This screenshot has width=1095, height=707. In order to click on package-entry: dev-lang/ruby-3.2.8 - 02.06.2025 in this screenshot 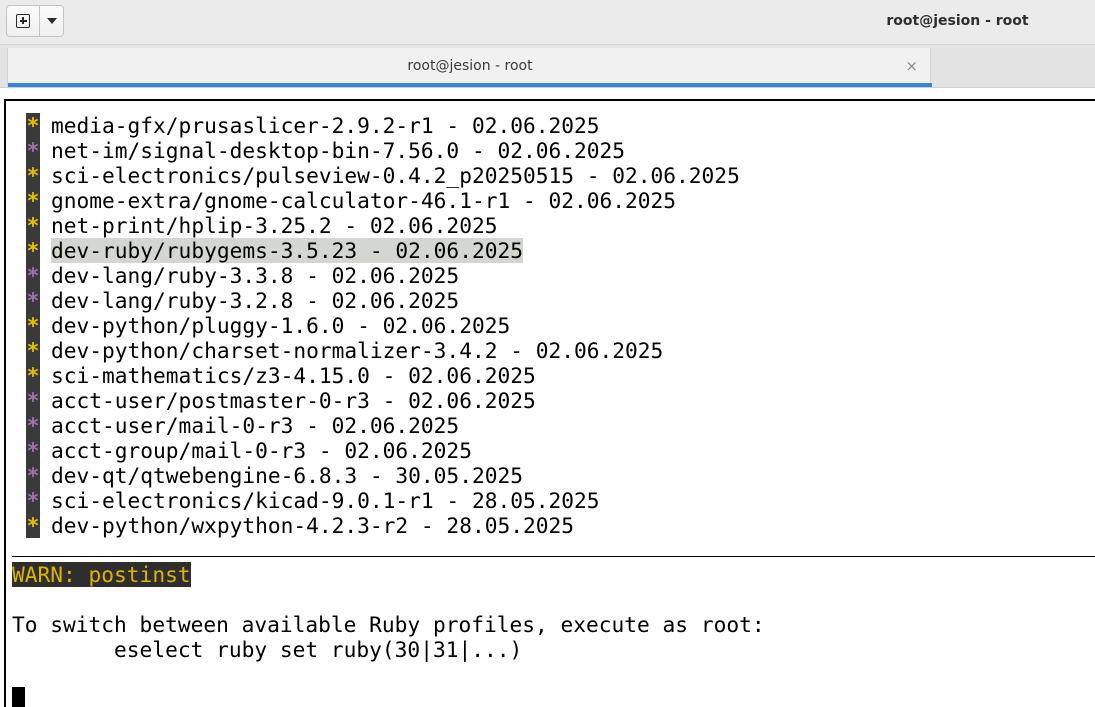, I will do `click(255, 300)`.